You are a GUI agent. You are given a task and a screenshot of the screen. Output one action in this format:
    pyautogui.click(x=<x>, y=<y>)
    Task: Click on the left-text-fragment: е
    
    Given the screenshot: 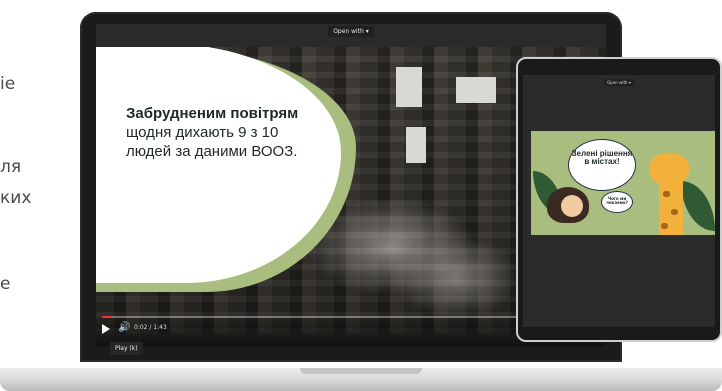 What is the action you would take?
    pyautogui.click(x=5, y=284)
    